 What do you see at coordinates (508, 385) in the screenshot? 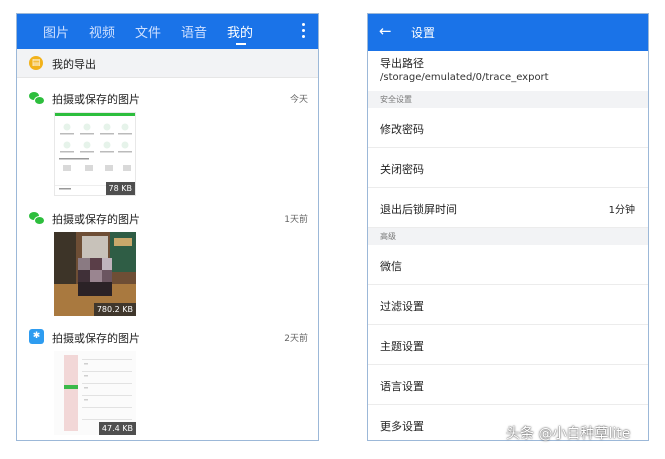
I see `setting-language: 语言设置` at bounding box center [508, 385].